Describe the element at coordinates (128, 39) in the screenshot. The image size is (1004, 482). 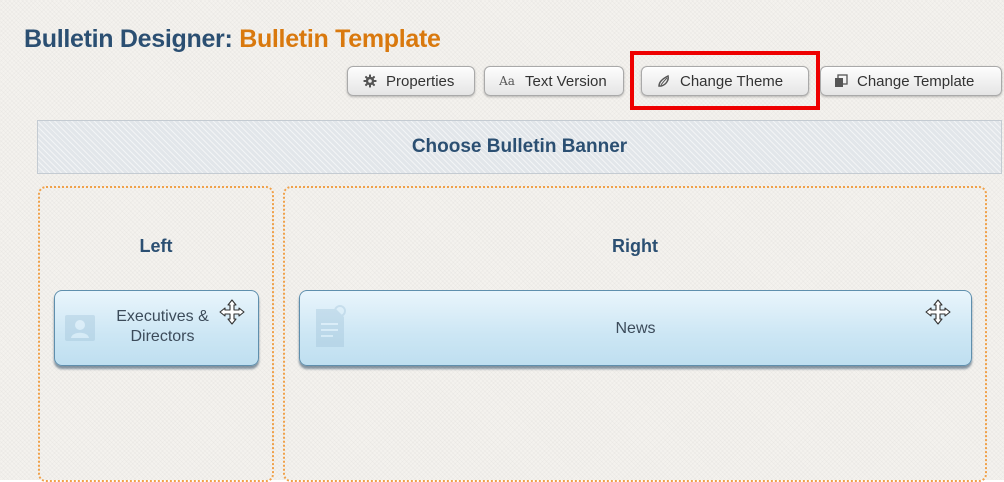
I see `title-prefix: Bulletin Designer:` at that location.